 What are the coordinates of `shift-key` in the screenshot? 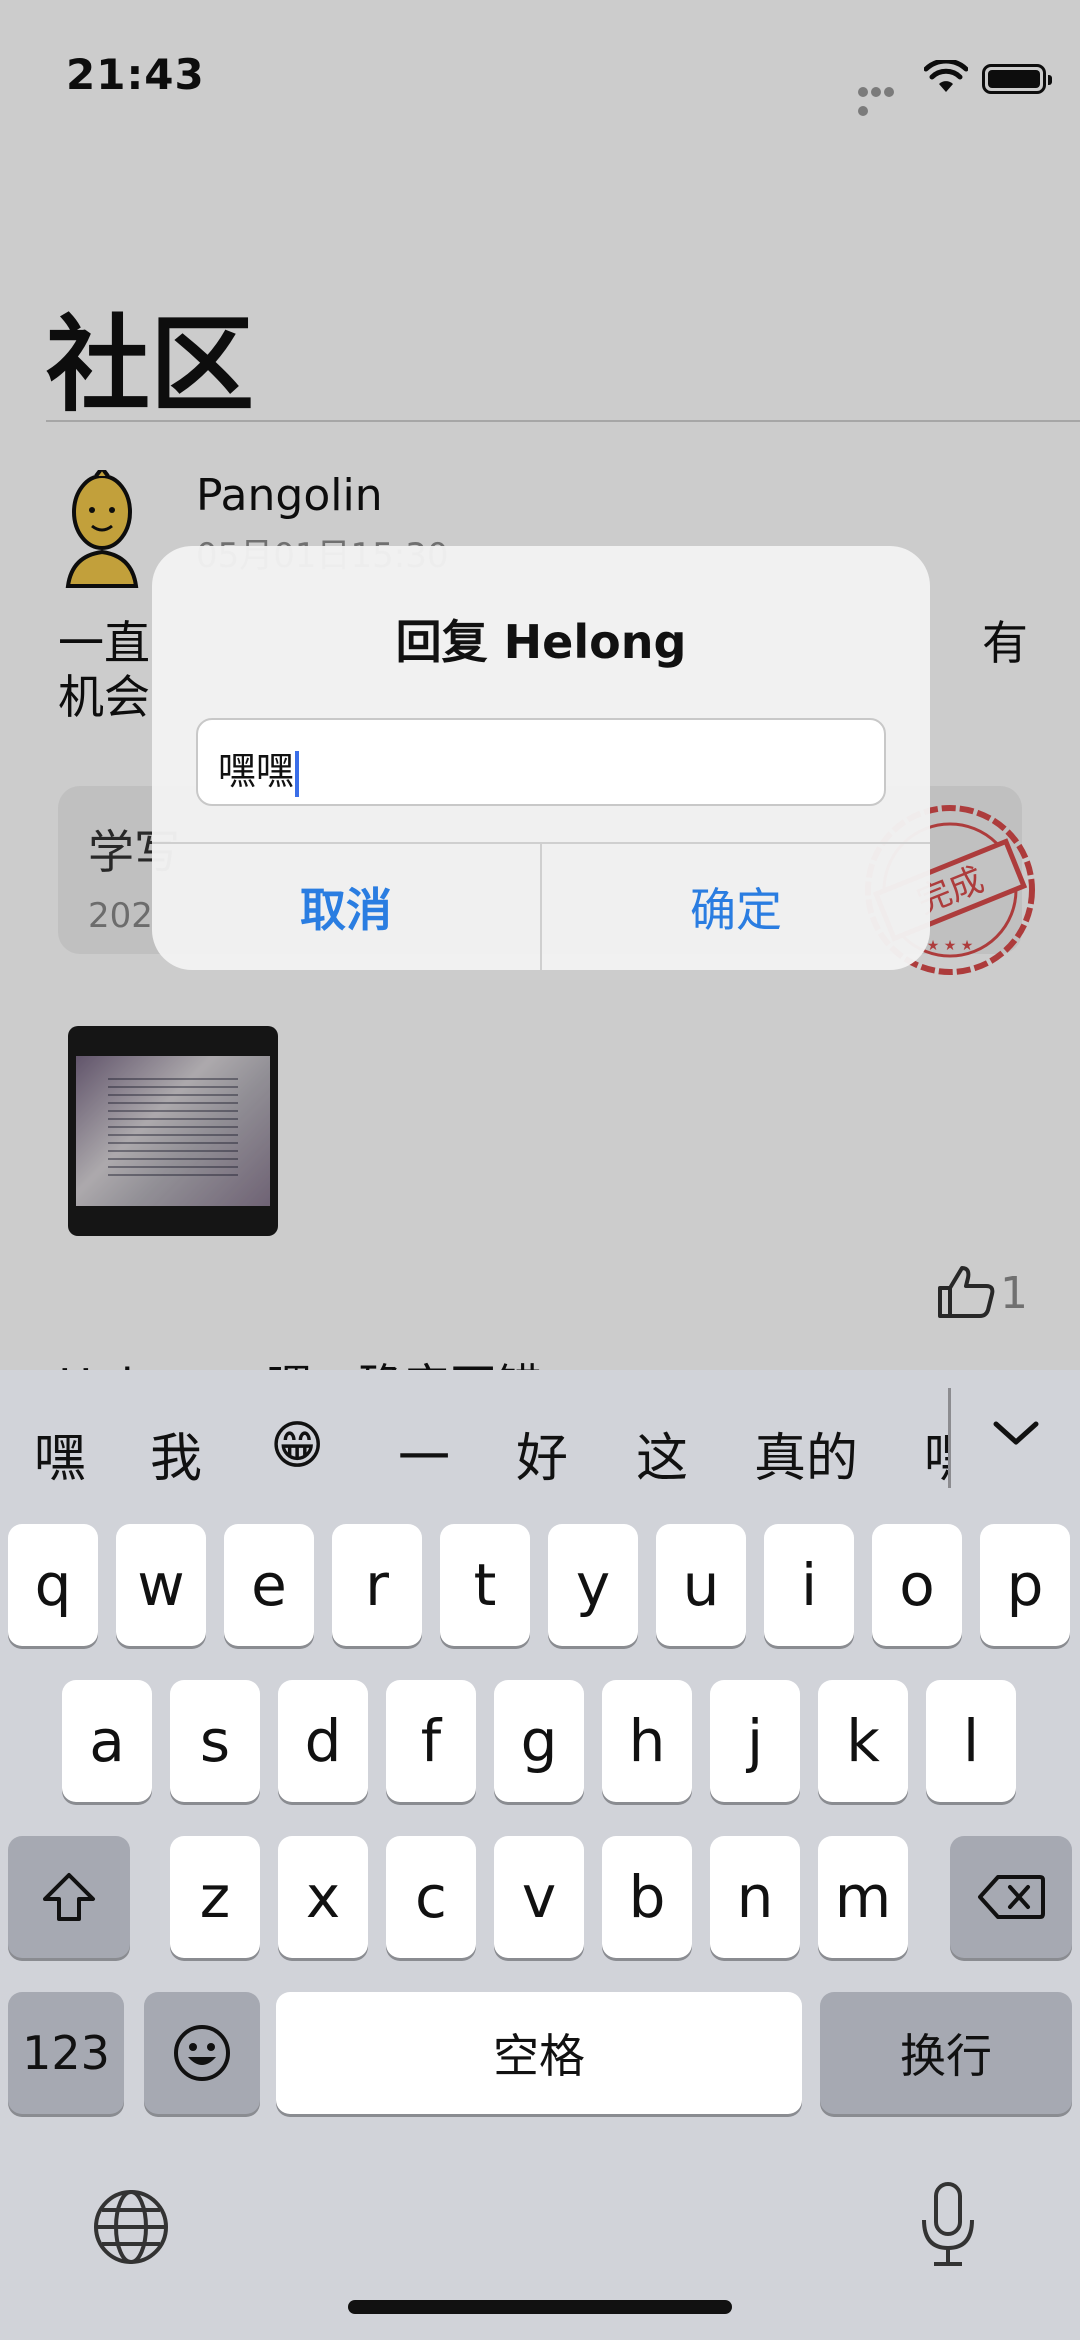 It's located at (69, 1897).